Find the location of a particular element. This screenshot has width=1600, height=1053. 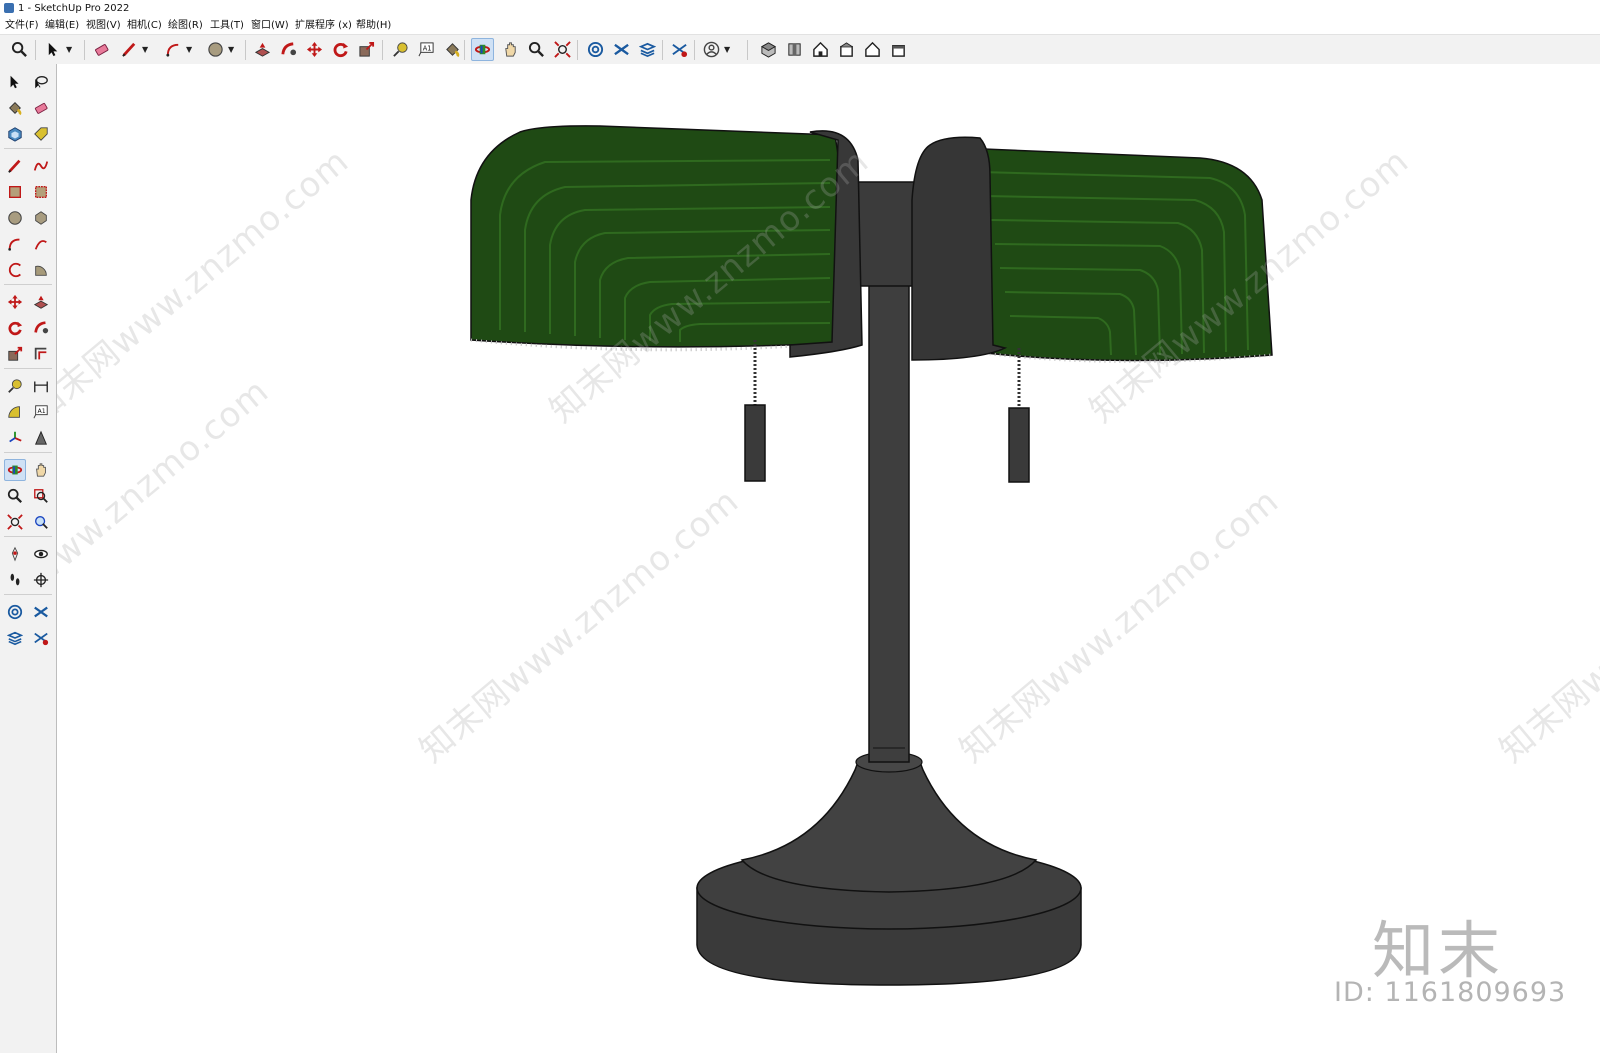

3d-text-button is located at coordinates (41, 438).